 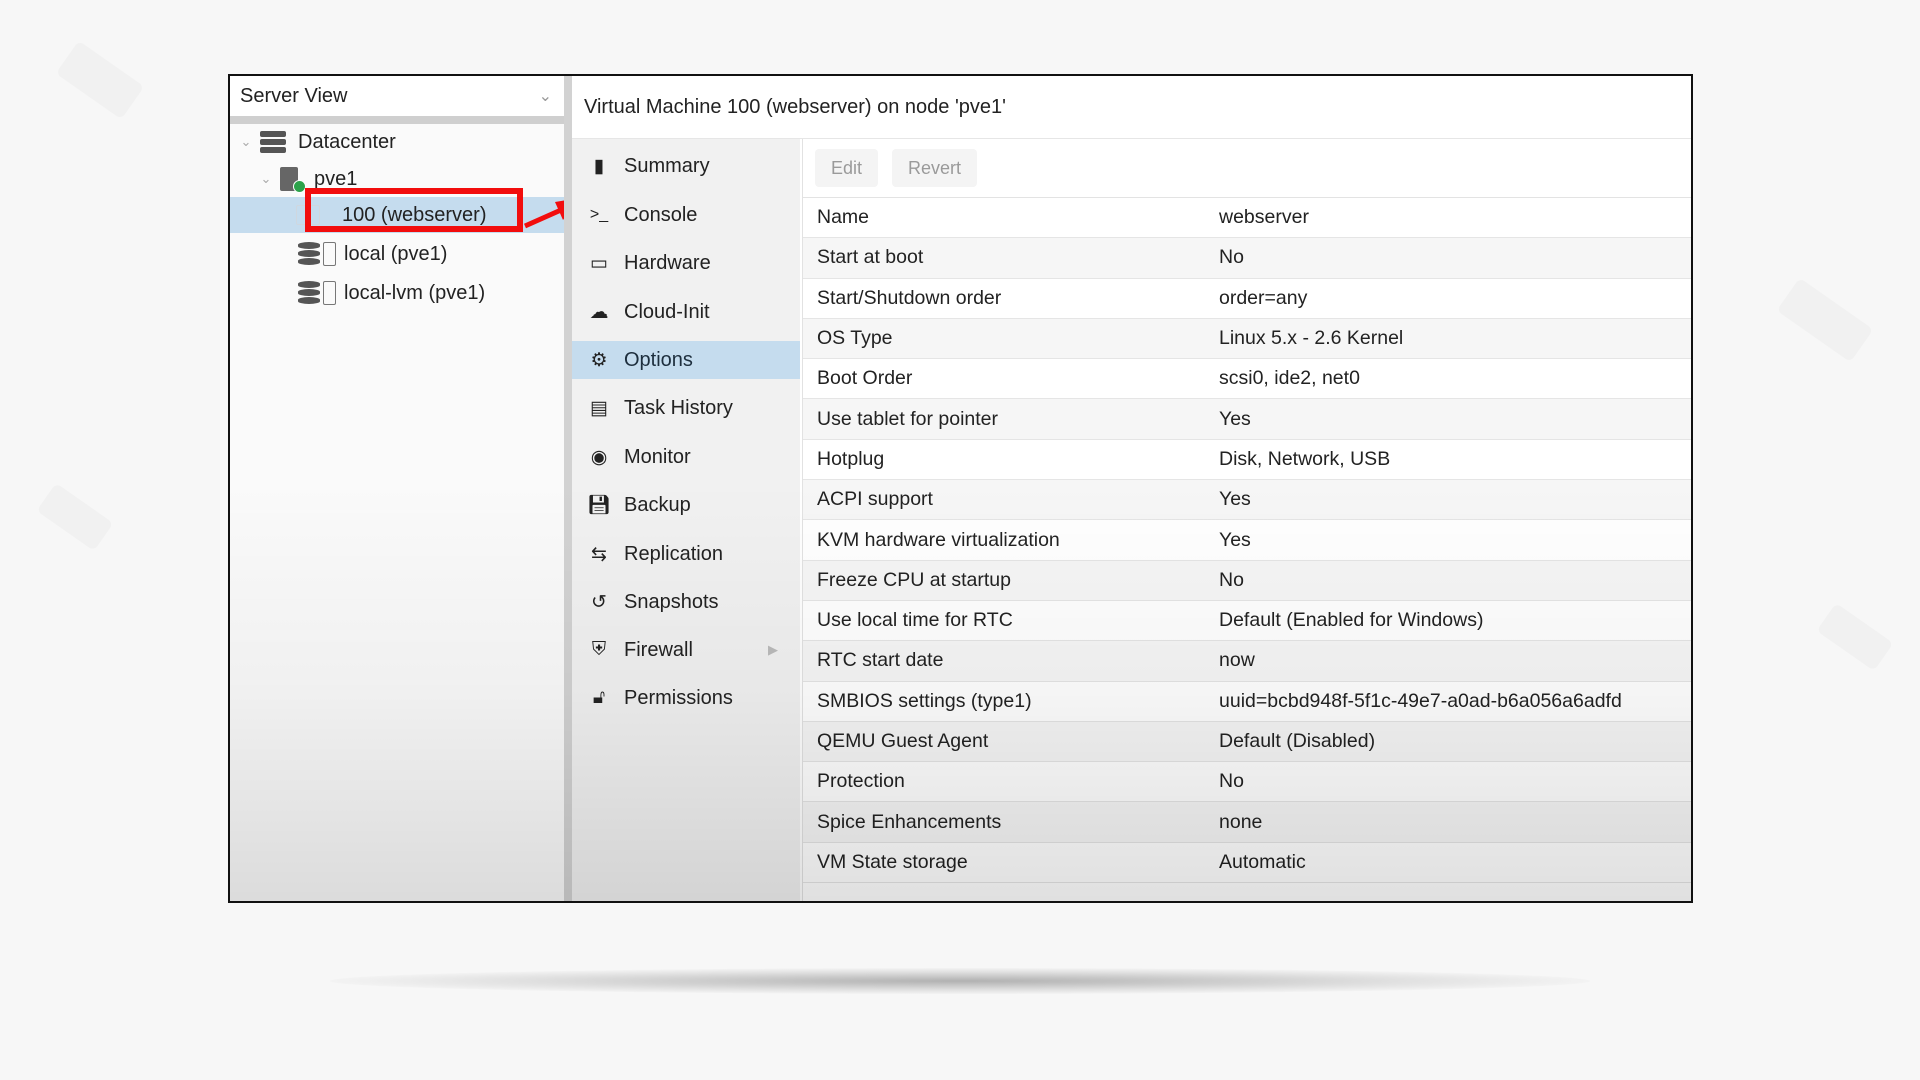 What do you see at coordinates (599, 457) in the screenshot?
I see `eye-icon: ◉` at bounding box center [599, 457].